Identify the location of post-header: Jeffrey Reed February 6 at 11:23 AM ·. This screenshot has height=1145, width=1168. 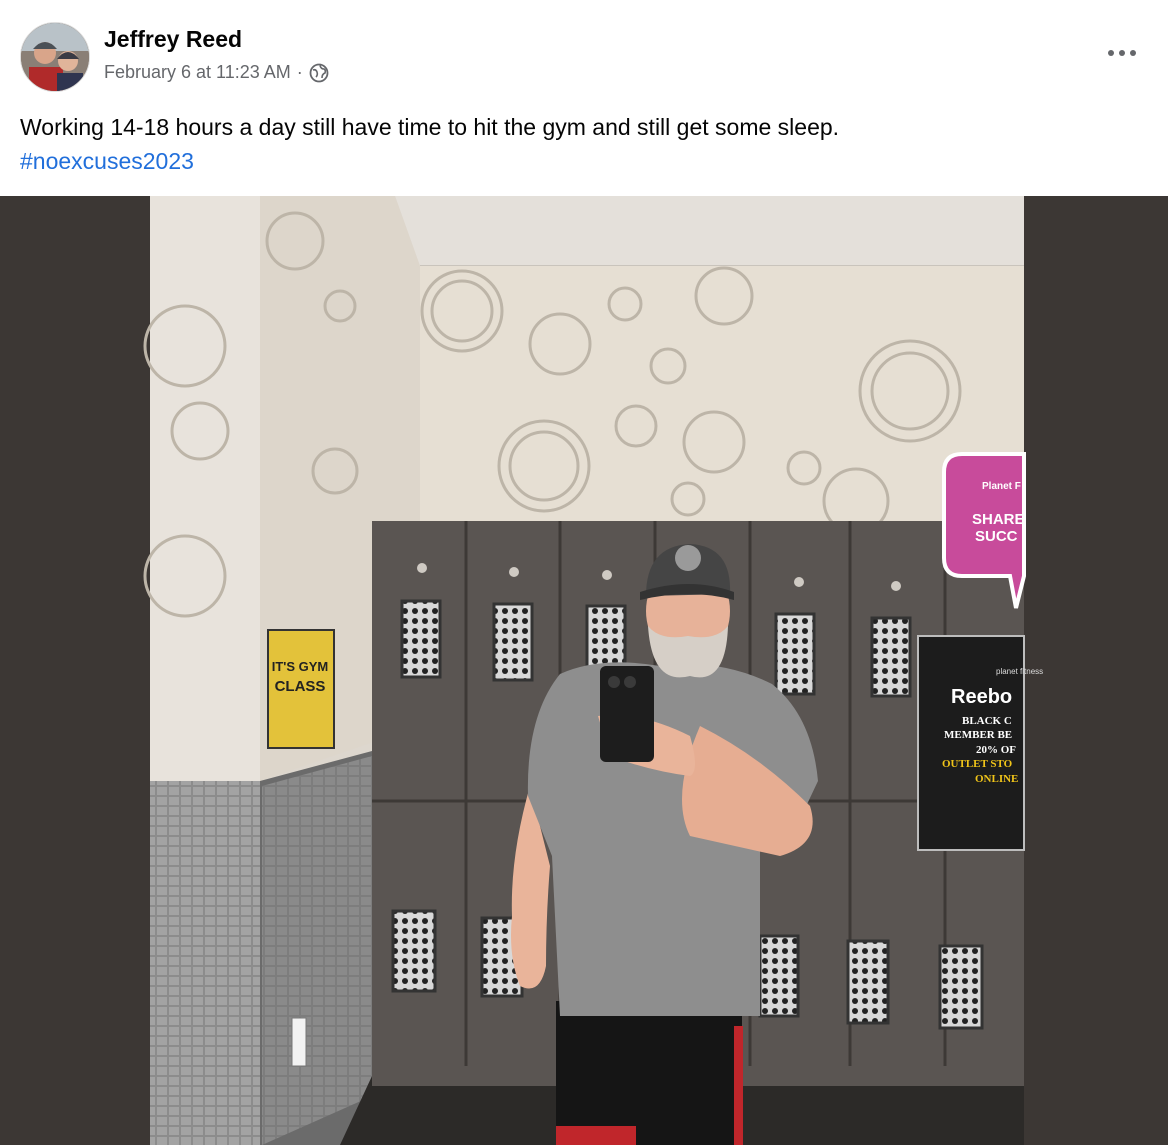
(584, 50).